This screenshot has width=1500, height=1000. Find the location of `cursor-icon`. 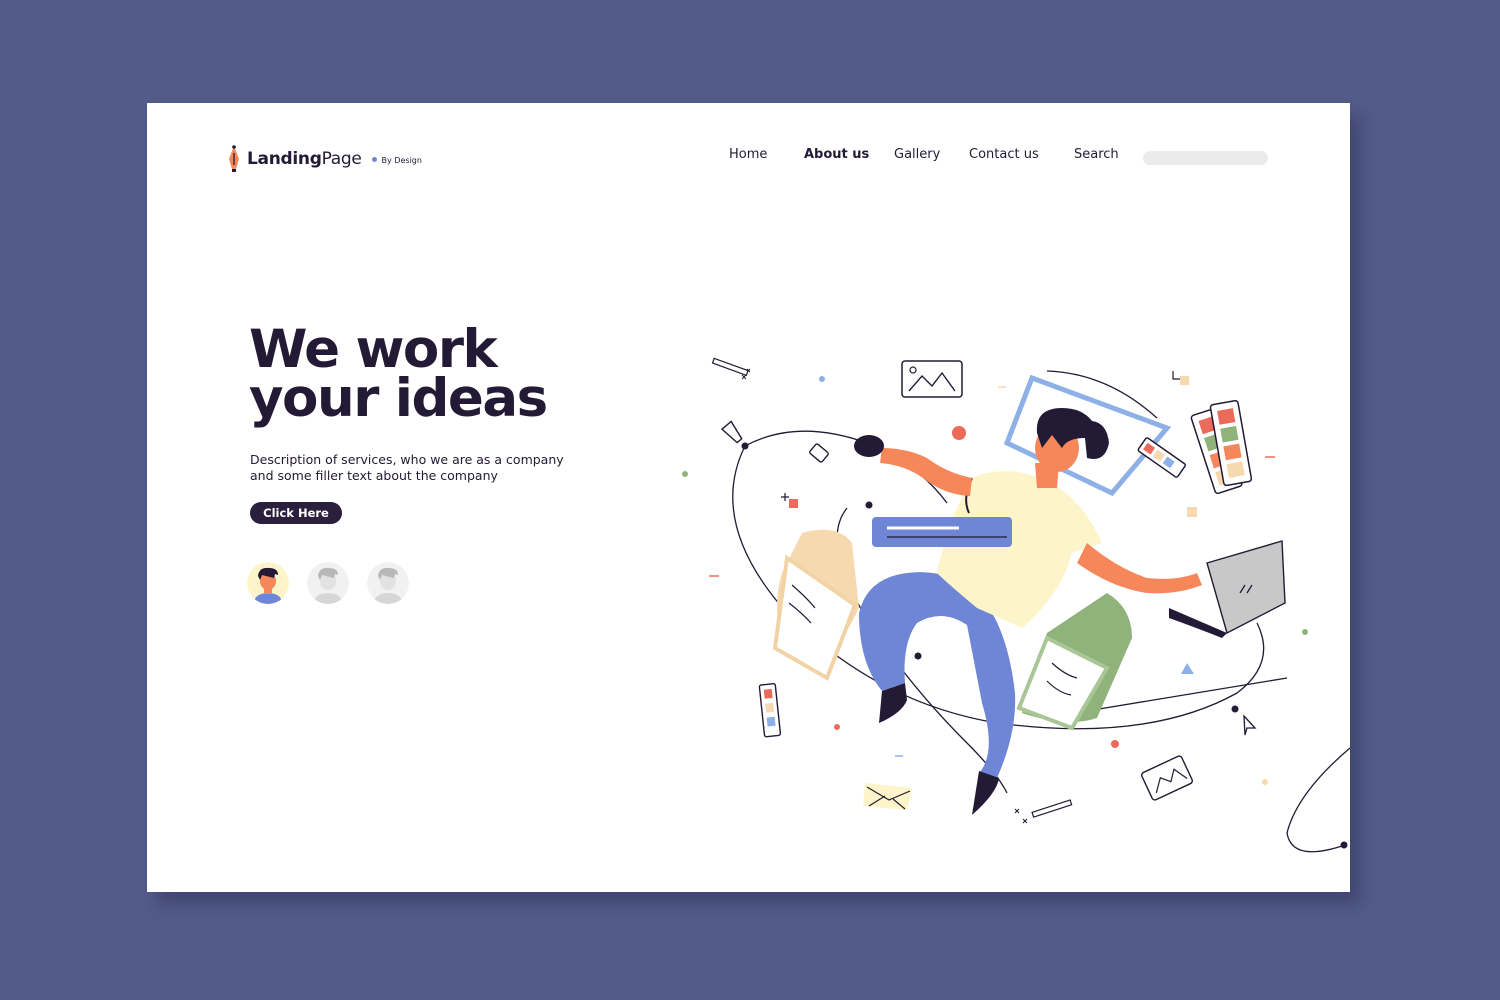

cursor-icon is located at coordinates (1250, 725).